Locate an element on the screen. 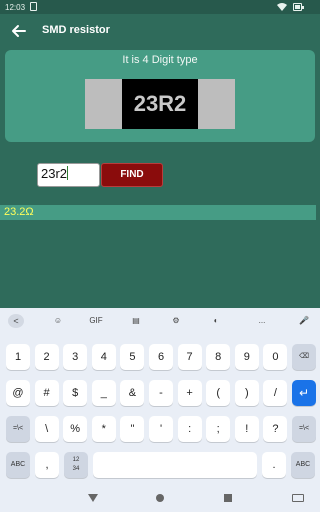  key-1-7: ( is located at coordinates (218, 393).